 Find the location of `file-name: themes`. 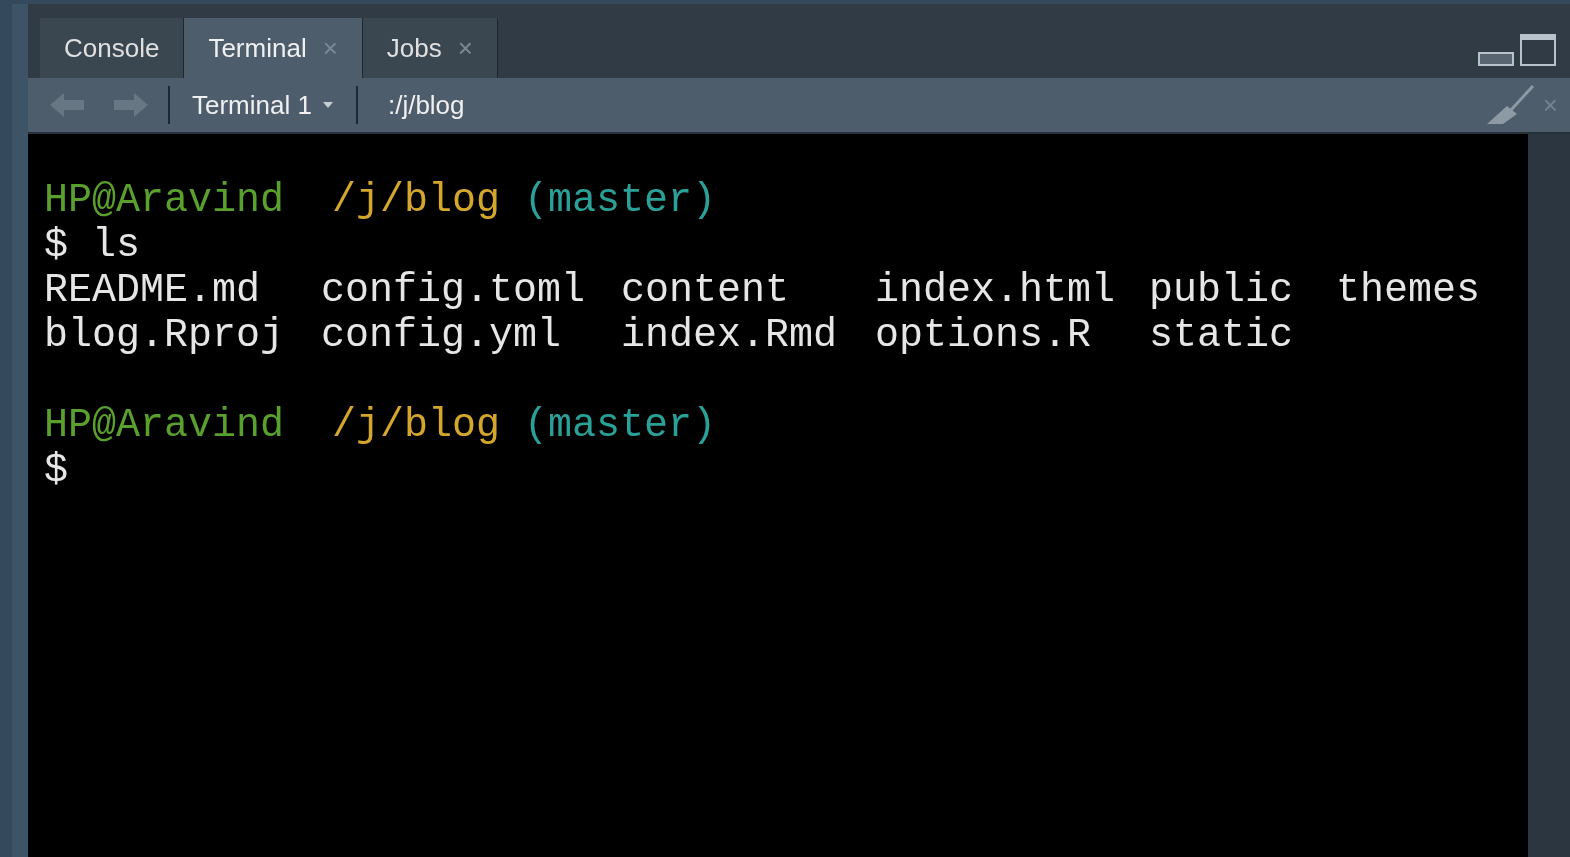

file-name: themes is located at coordinates (1408, 290).